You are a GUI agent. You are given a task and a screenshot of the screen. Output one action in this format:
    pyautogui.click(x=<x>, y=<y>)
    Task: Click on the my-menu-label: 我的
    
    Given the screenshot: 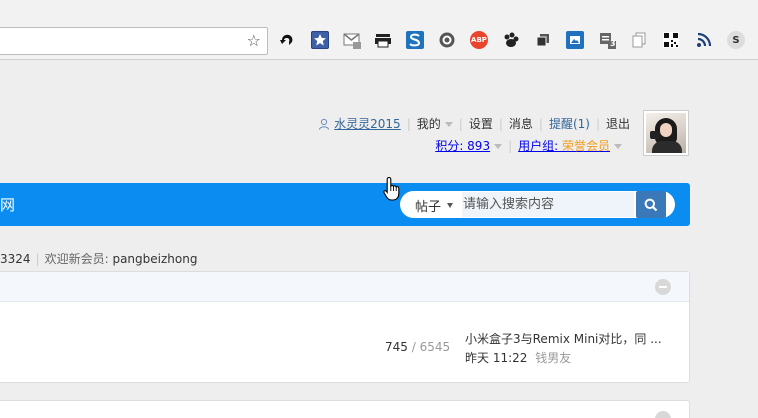 What is the action you would take?
    pyautogui.click(x=428, y=124)
    